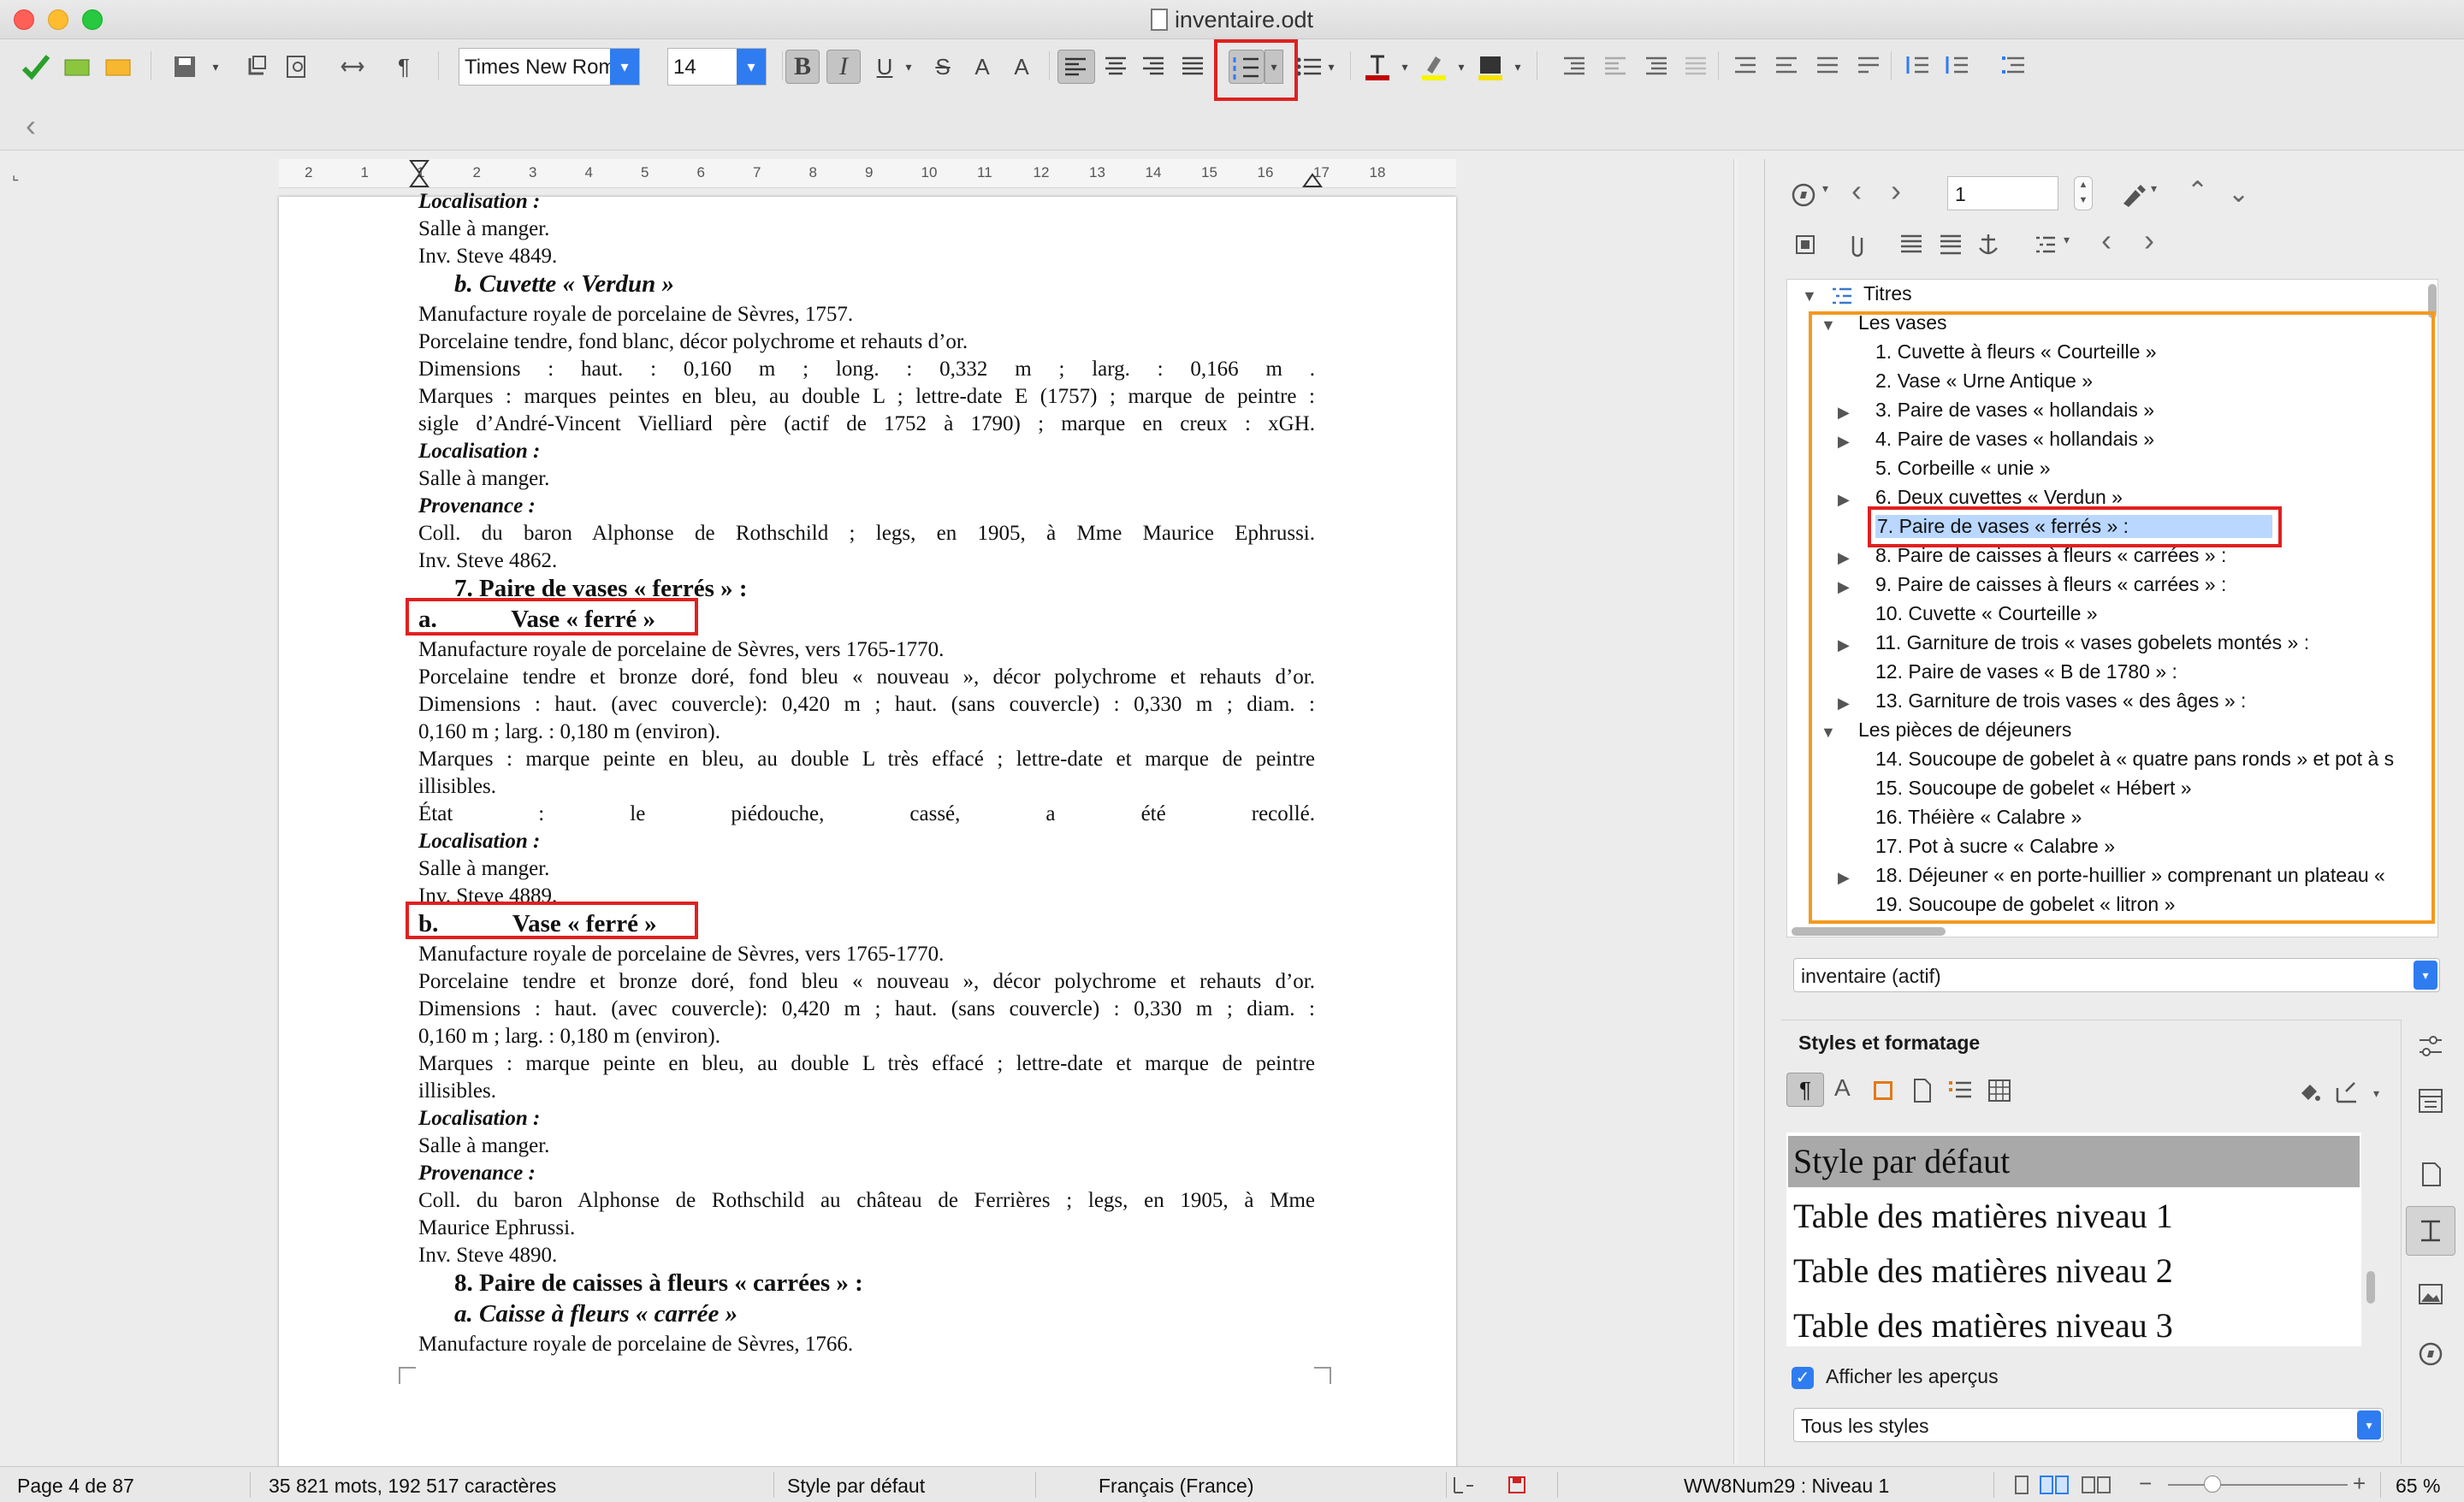 Image resolution: width=2464 pixels, height=1502 pixels. Describe the element at coordinates (1193, 67) in the screenshot. I see `justify-icon` at that location.